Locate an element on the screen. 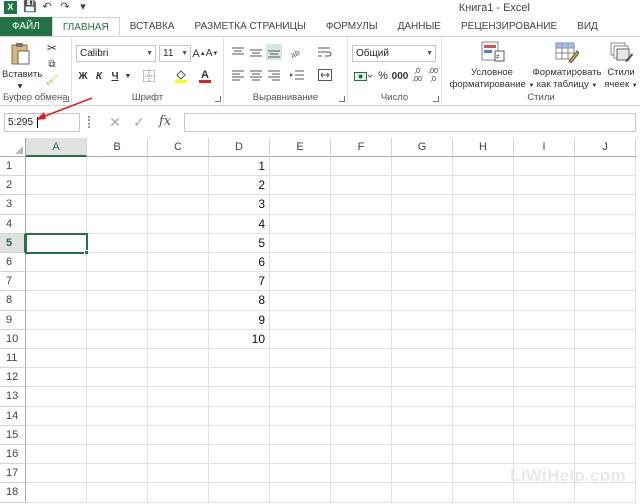  align-bottom-icon is located at coordinates (274, 52).